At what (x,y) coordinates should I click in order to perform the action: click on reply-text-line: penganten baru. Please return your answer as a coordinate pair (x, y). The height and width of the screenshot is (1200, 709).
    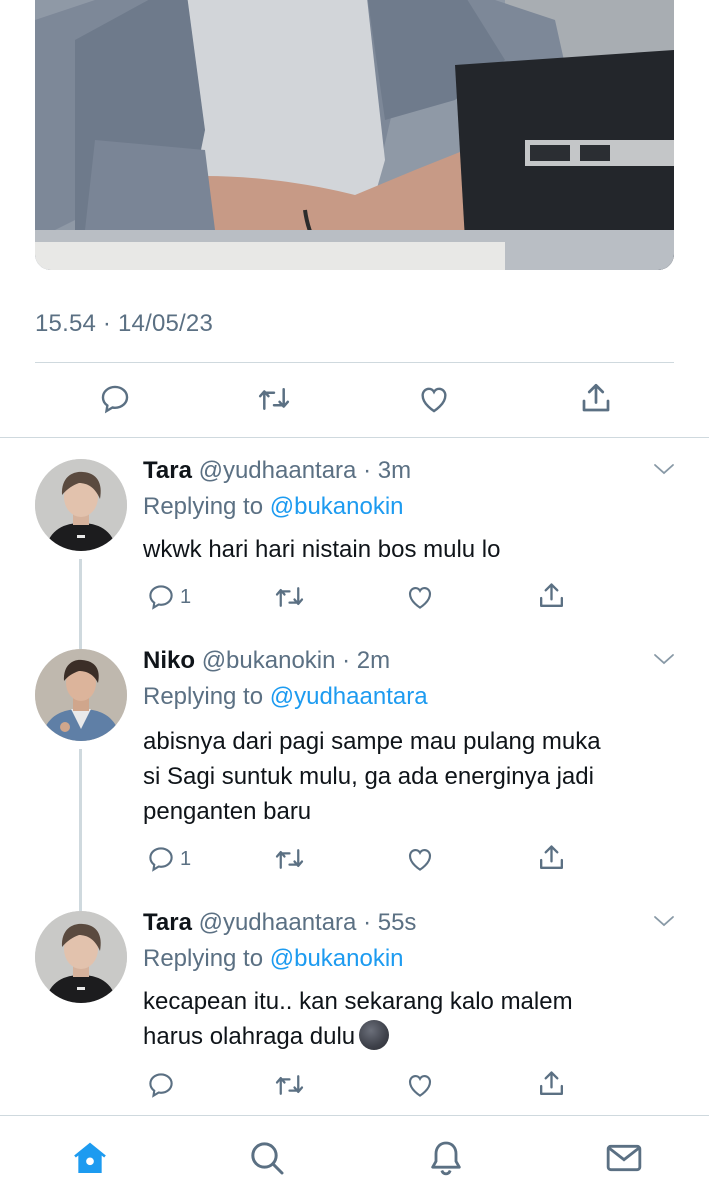
    Looking at the image, I should click on (227, 811).